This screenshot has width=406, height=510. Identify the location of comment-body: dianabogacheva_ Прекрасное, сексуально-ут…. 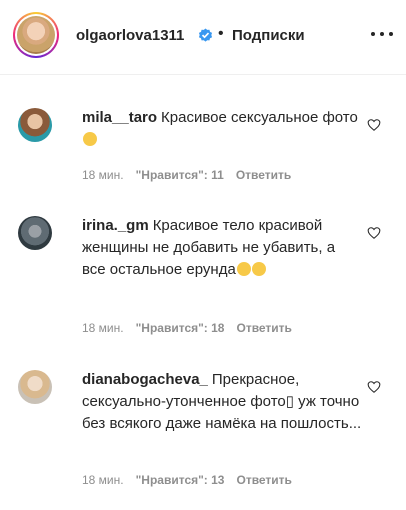
(222, 402).